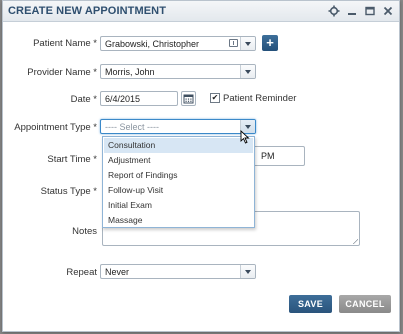 The height and width of the screenshot is (334, 403). I want to click on dialog-titlebar: CREATE NEW APPOINTMENT, so click(201, 11).